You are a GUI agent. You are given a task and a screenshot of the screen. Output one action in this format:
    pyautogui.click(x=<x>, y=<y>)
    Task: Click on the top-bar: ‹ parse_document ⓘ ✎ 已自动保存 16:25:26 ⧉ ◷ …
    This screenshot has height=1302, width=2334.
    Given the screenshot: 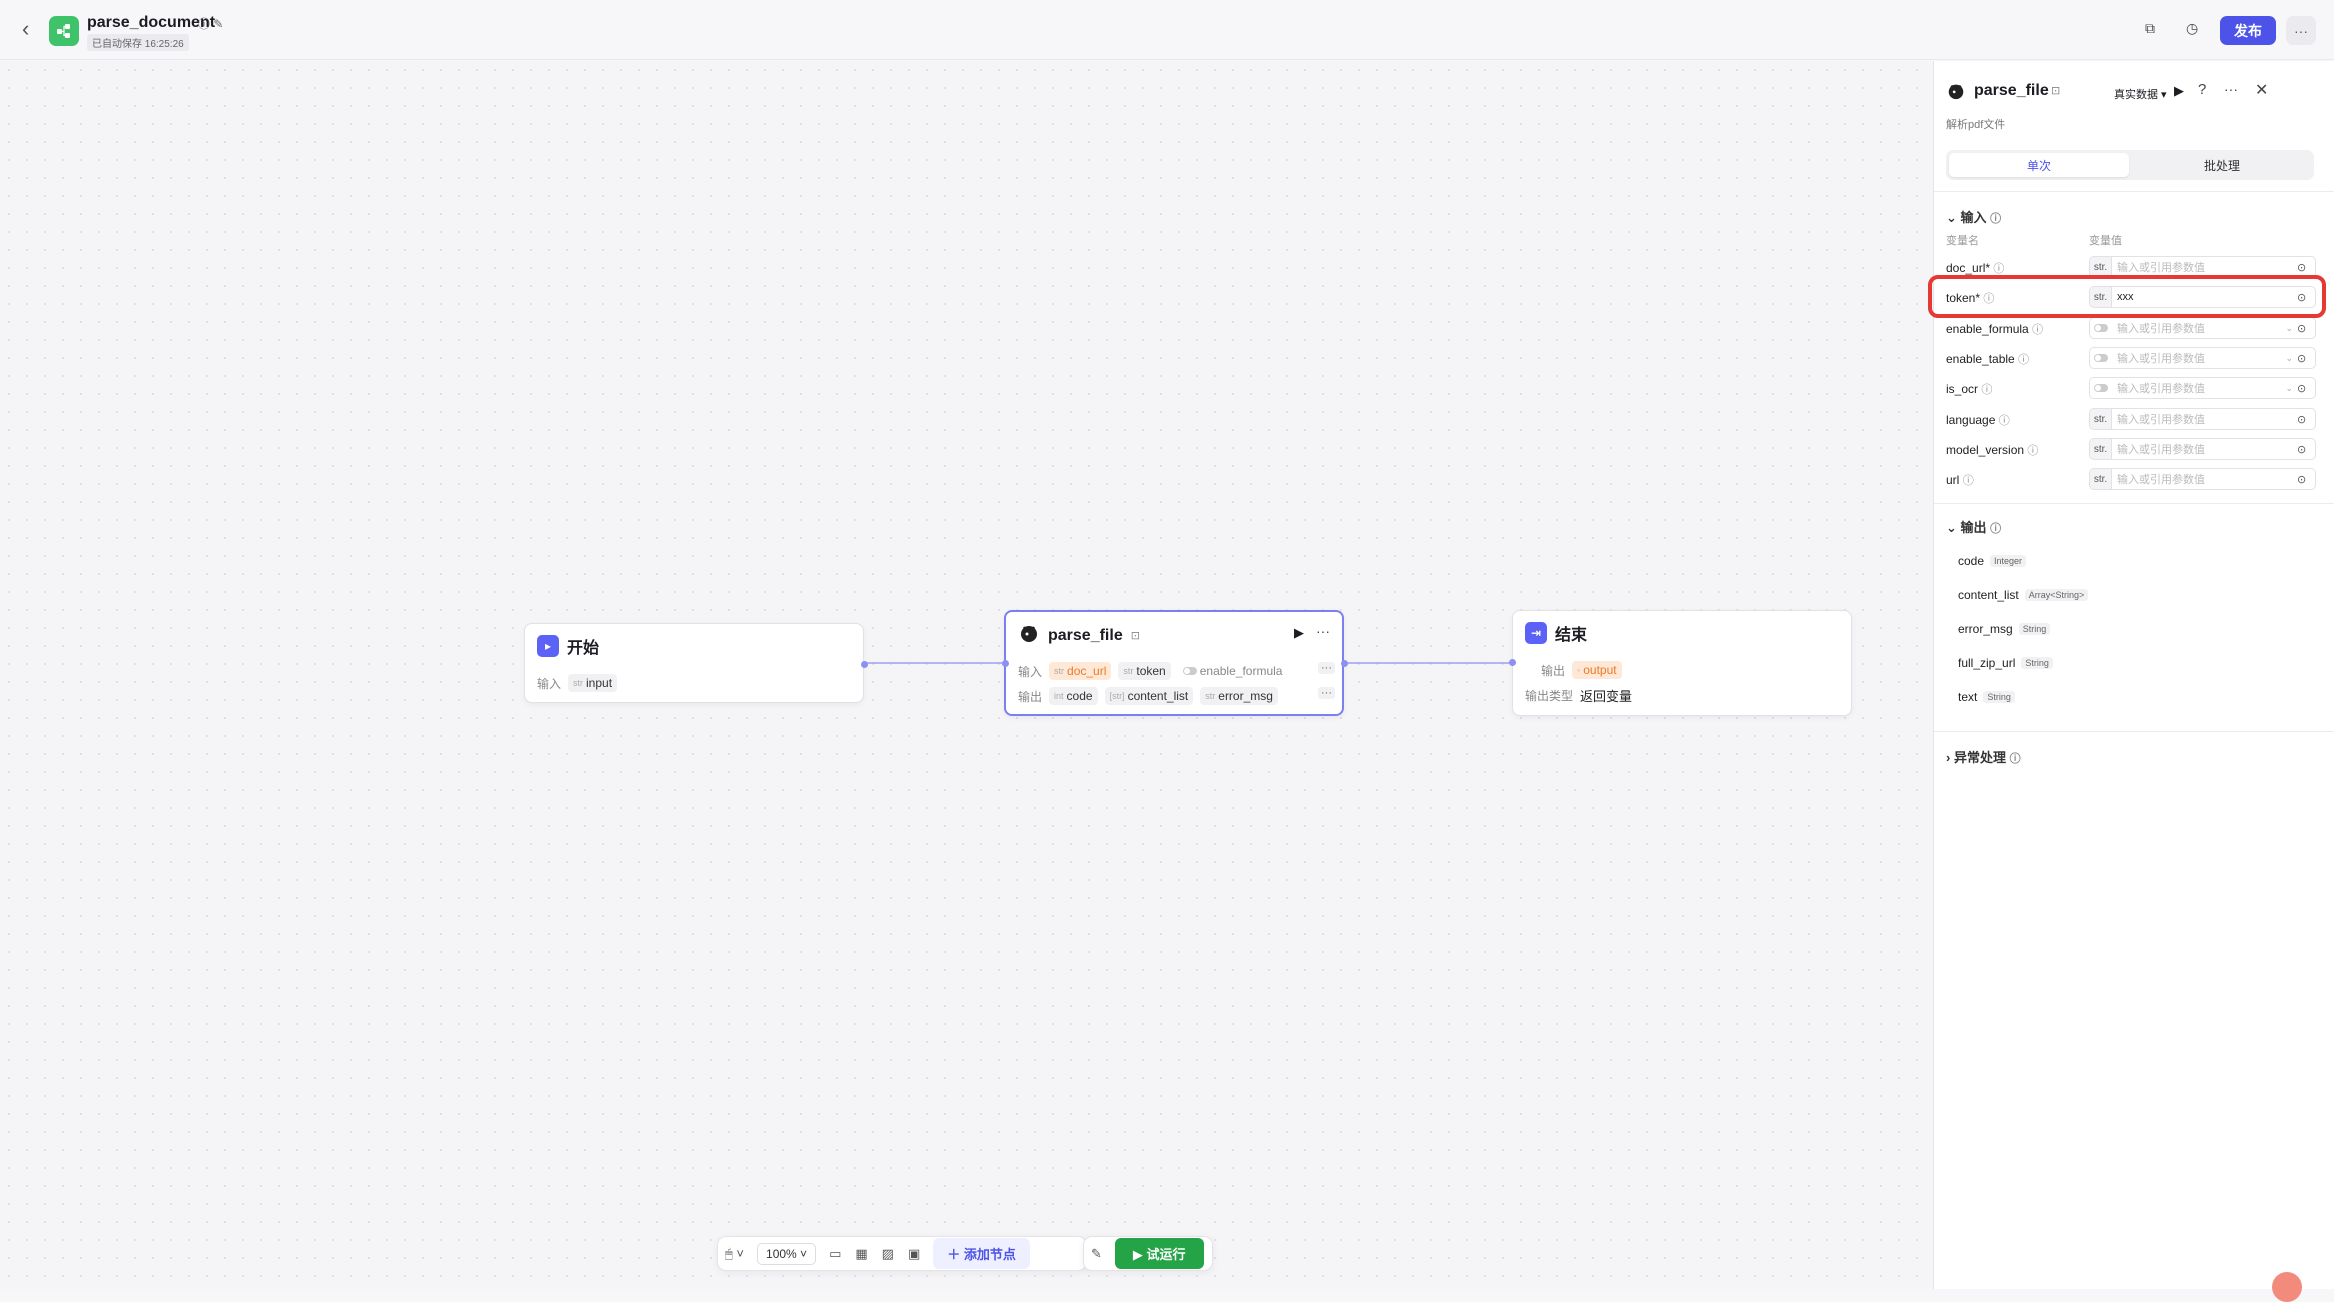 What is the action you would take?
    pyautogui.click(x=1167, y=30)
    